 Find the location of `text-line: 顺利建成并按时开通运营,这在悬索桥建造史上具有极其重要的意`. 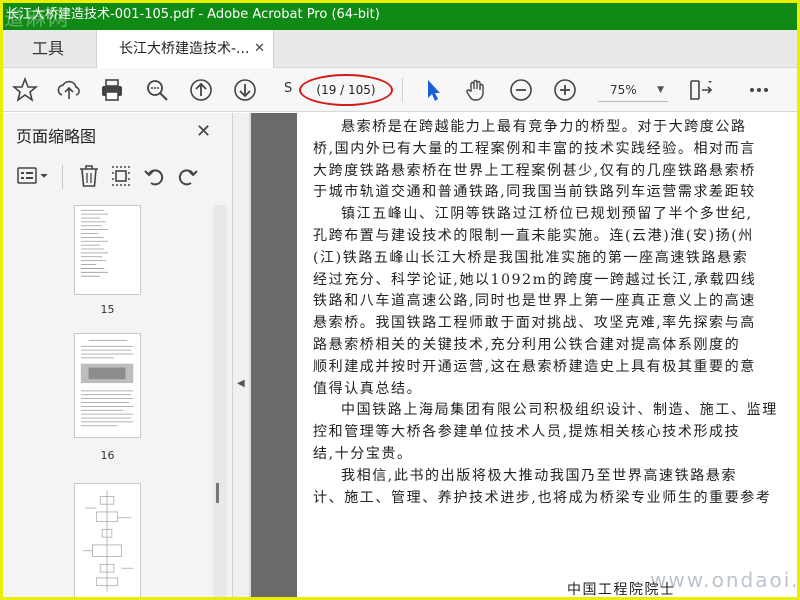

text-line: 顺利建成并按时开通运营,这在悬索桥建造史上具有极其重要的意 is located at coordinates (534, 366).